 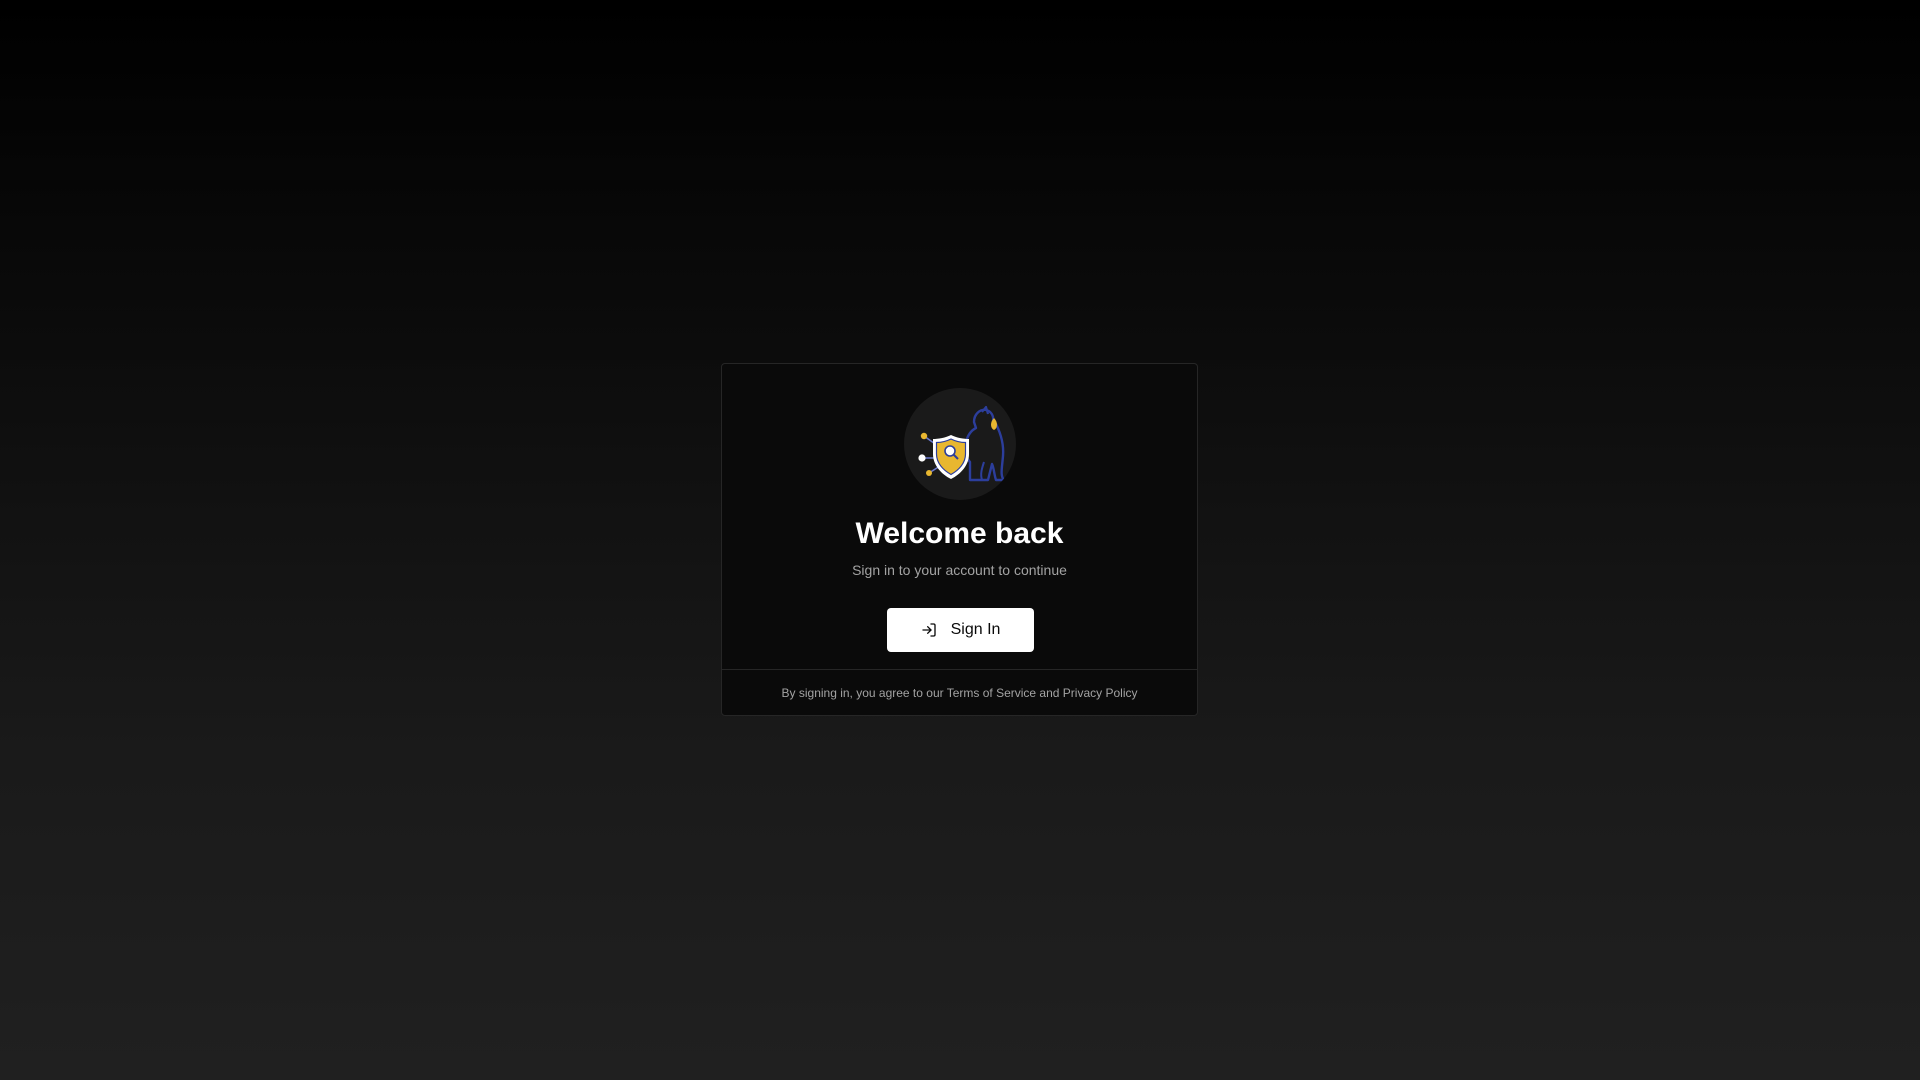 What do you see at coordinates (959, 570) in the screenshot?
I see `page-subtitle: Sign in to your account to continue` at bounding box center [959, 570].